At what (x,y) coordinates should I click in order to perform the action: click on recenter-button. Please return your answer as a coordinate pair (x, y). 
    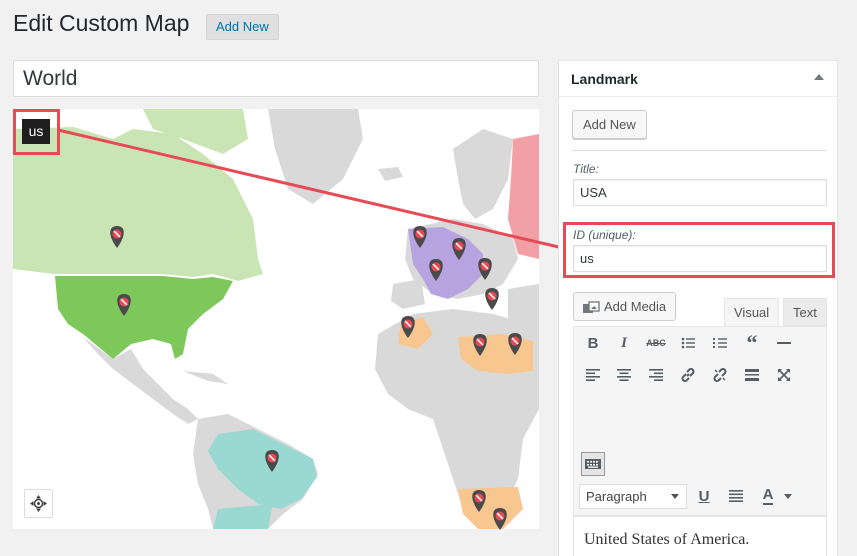
    Looking at the image, I should click on (38, 503).